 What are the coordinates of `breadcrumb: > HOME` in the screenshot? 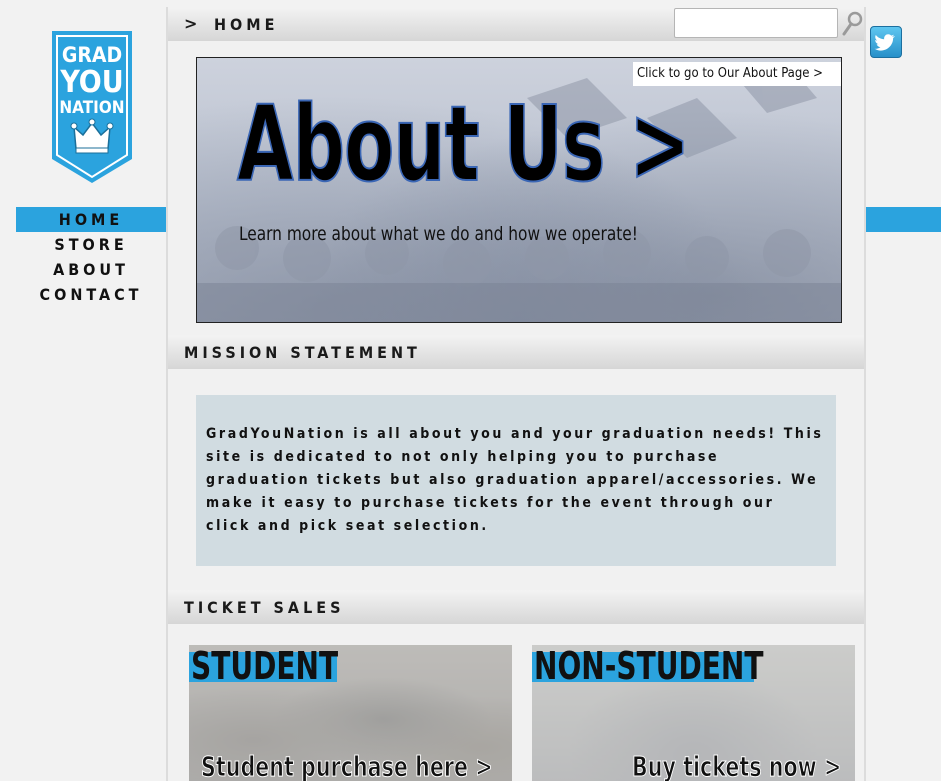 It's located at (516, 24).